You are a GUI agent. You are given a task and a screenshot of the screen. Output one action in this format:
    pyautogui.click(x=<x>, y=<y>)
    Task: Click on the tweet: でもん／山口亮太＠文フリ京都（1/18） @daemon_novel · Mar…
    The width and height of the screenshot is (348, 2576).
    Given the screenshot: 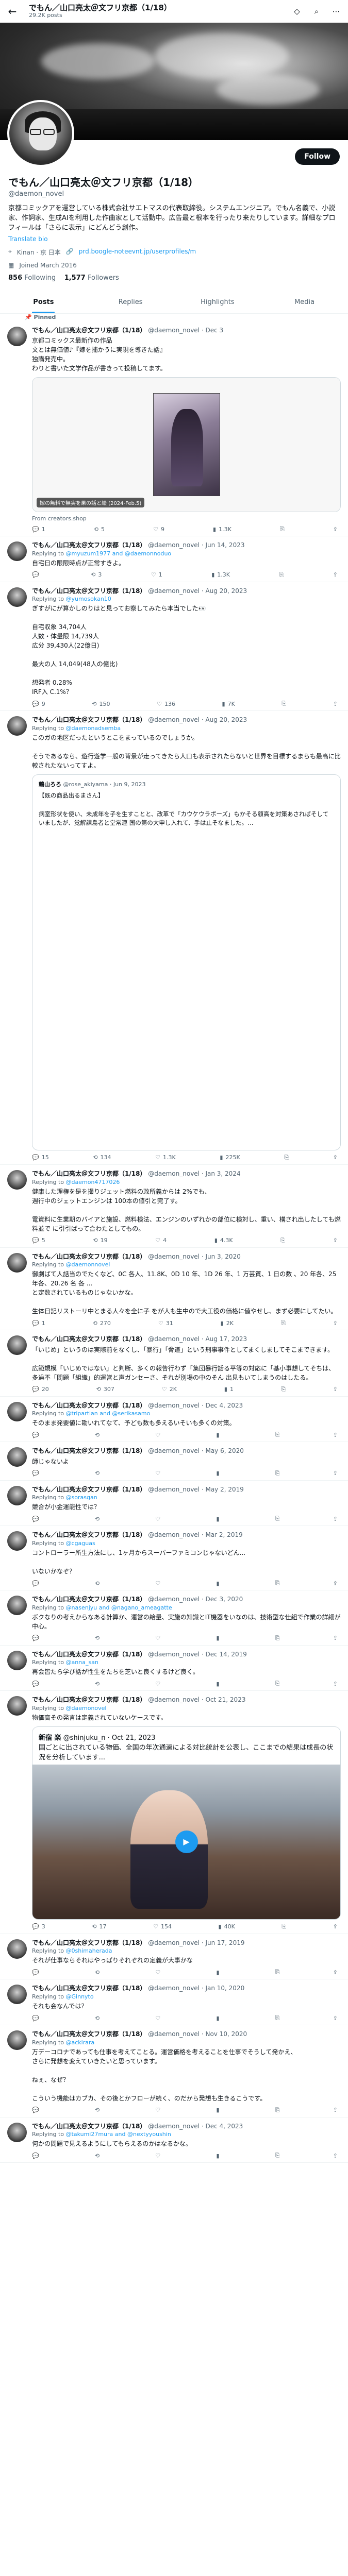 What is the action you would take?
    pyautogui.click(x=174, y=1558)
    